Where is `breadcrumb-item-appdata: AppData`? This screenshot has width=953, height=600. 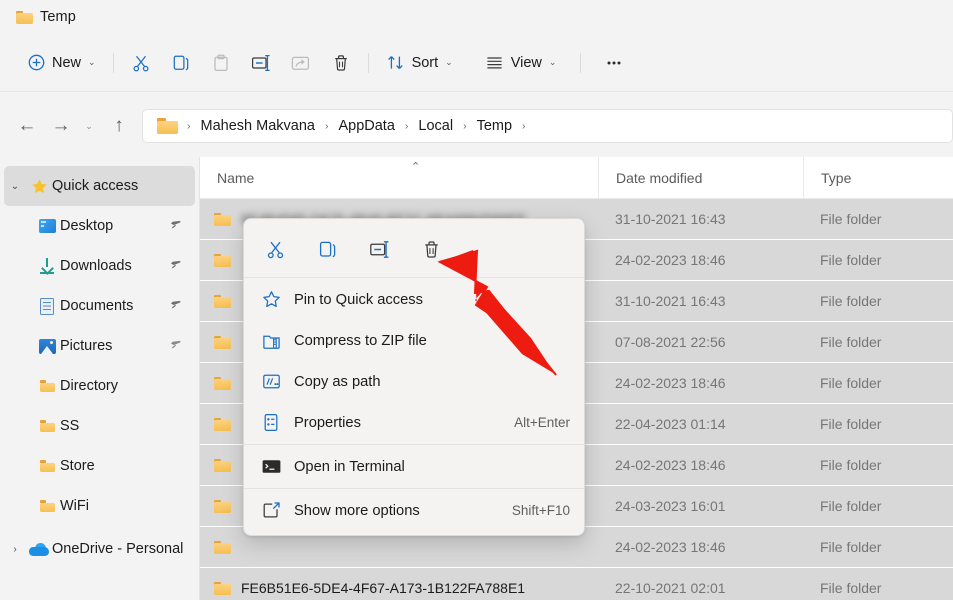
breadcrumb-item-appdata: AppData is located at coordinates (366, 126).